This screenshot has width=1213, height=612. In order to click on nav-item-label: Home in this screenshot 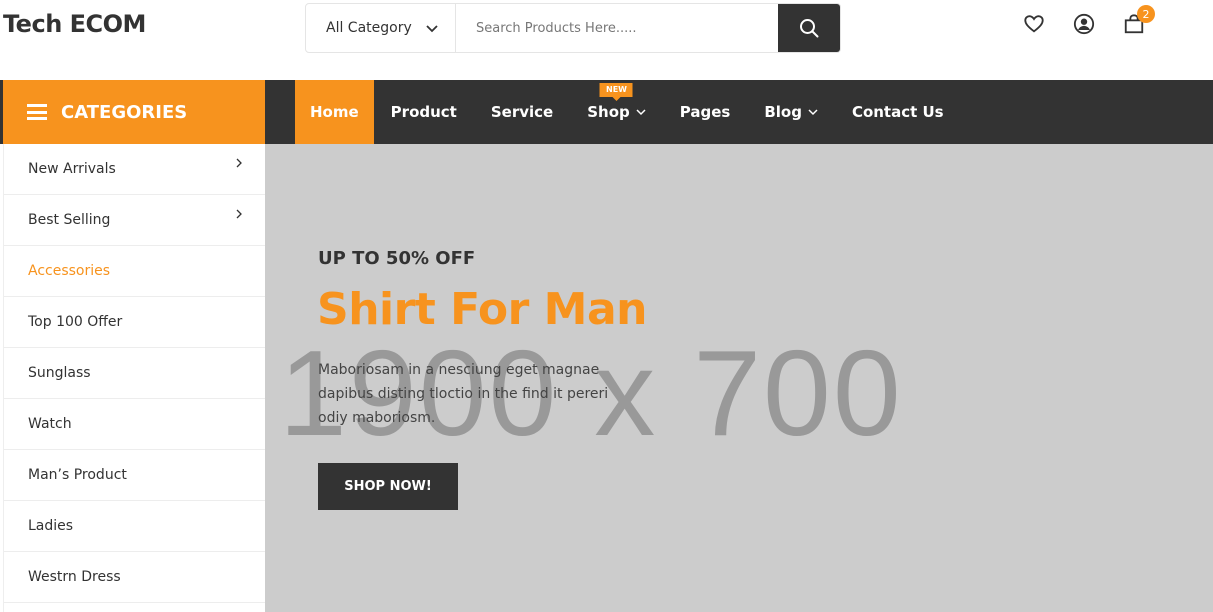, I will do `click(334, 112)`.